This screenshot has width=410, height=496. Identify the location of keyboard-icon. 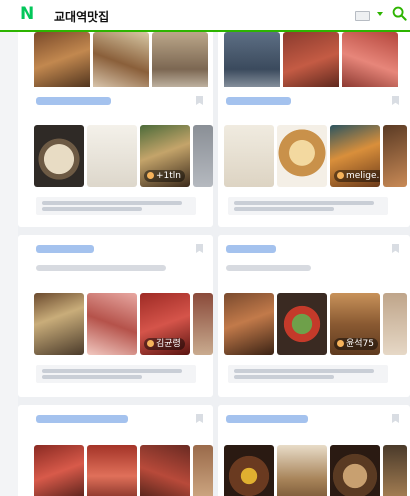
(362, 16).